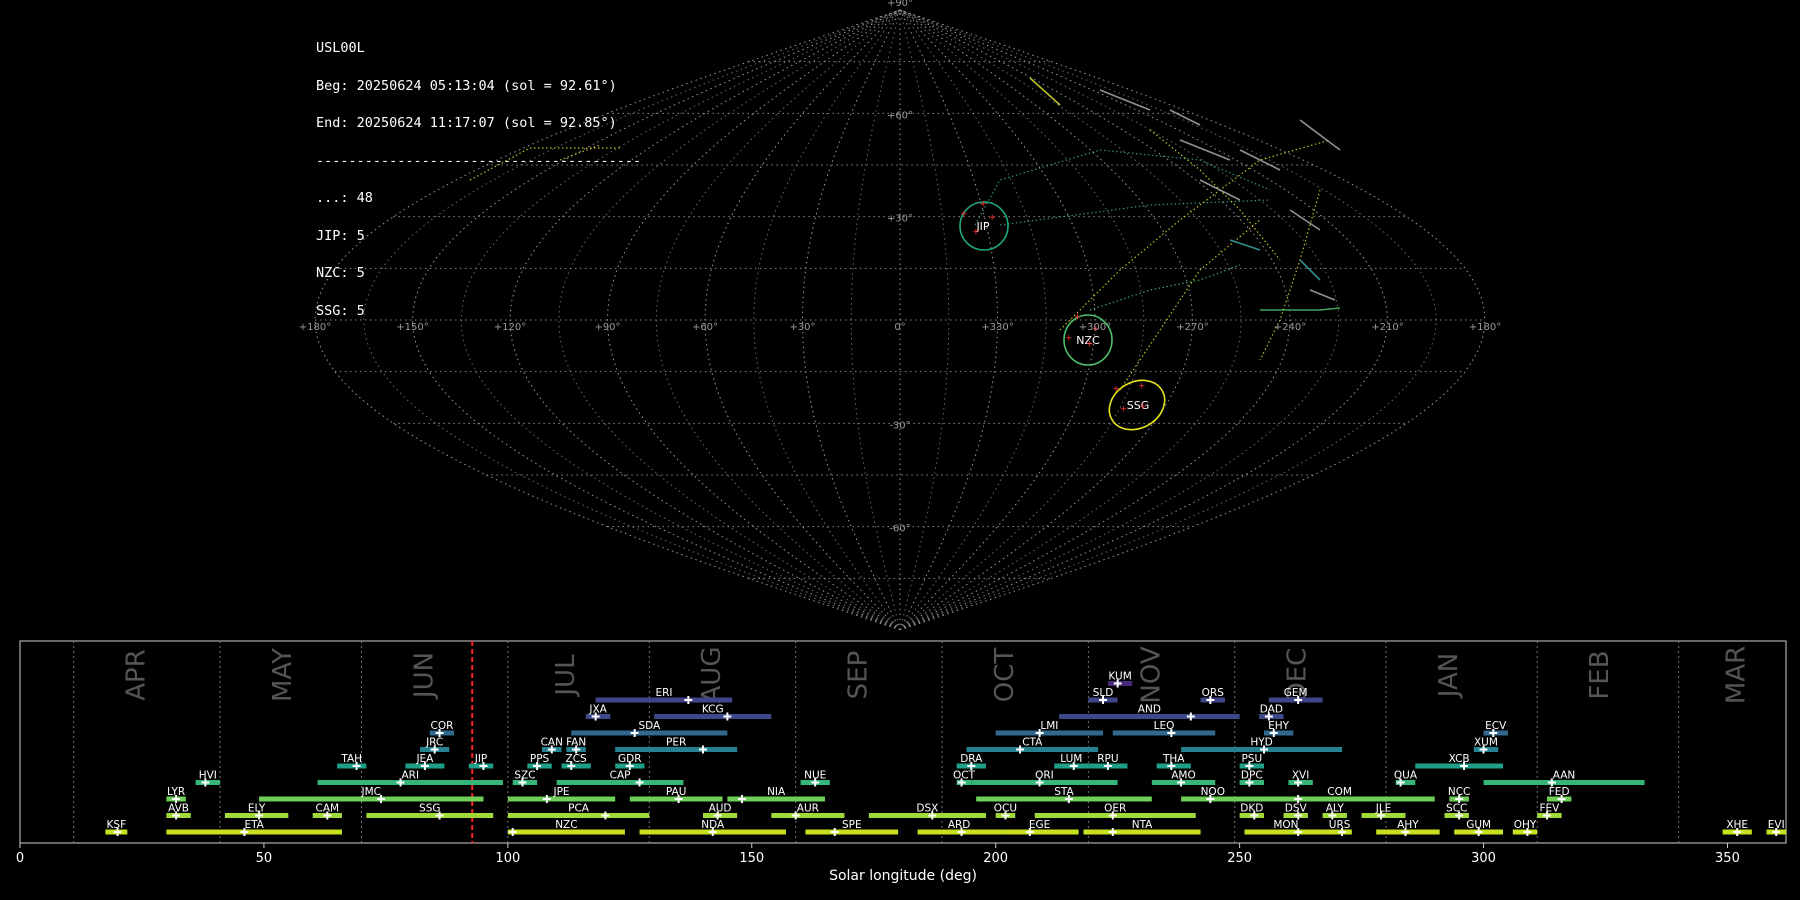 Image resolution: width=1800 pixels, height=900 pixels. Describe the element at coordinates (900, 4) in the screenshot. I see `lat-label: +90°` at that location.